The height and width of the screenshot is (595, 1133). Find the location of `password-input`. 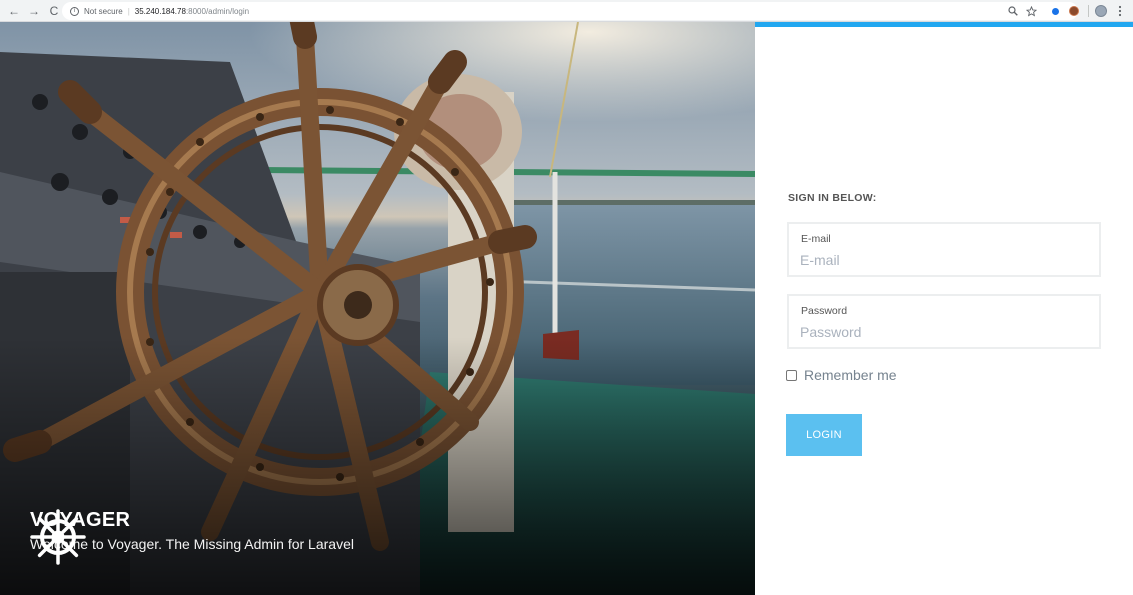

password-input is located at coordinates (945, 332).